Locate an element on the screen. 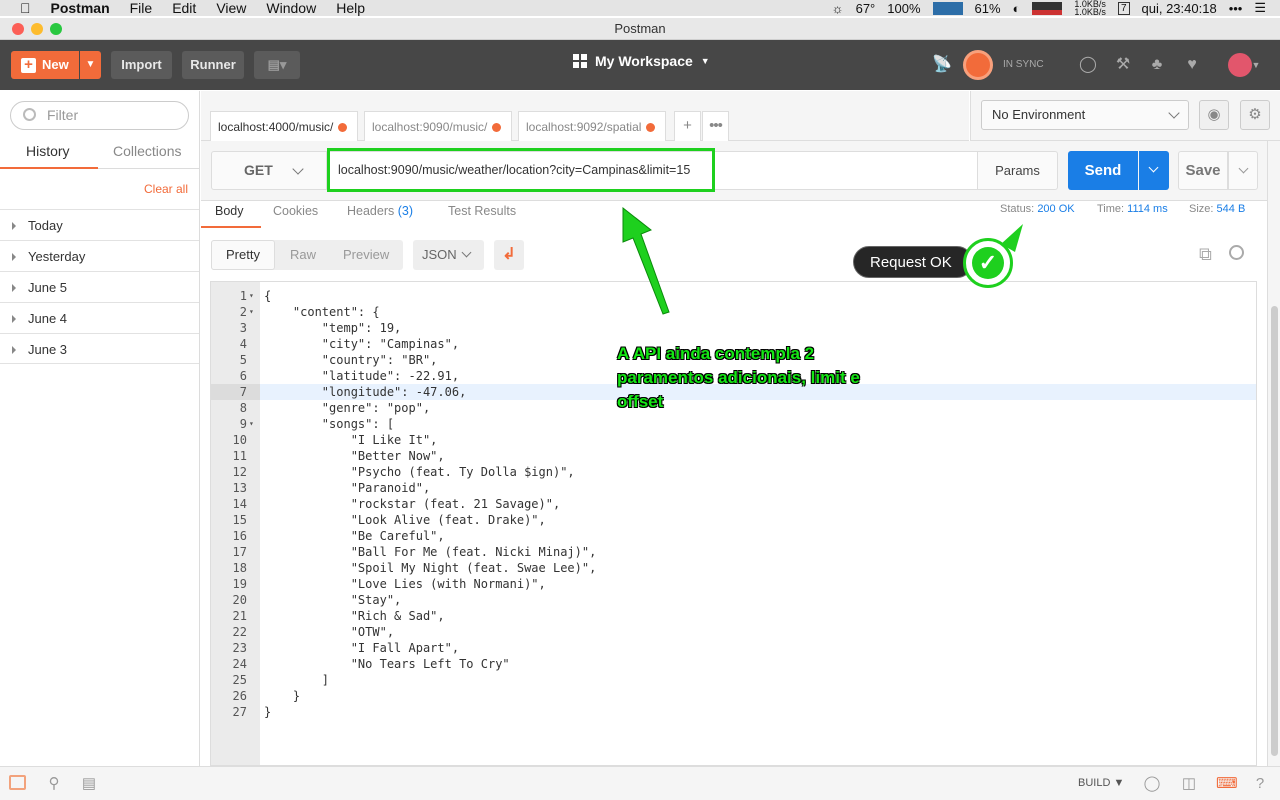 This screenshot has width=1280, height=800. line-number: 20 is located at coordinates (239, 600).